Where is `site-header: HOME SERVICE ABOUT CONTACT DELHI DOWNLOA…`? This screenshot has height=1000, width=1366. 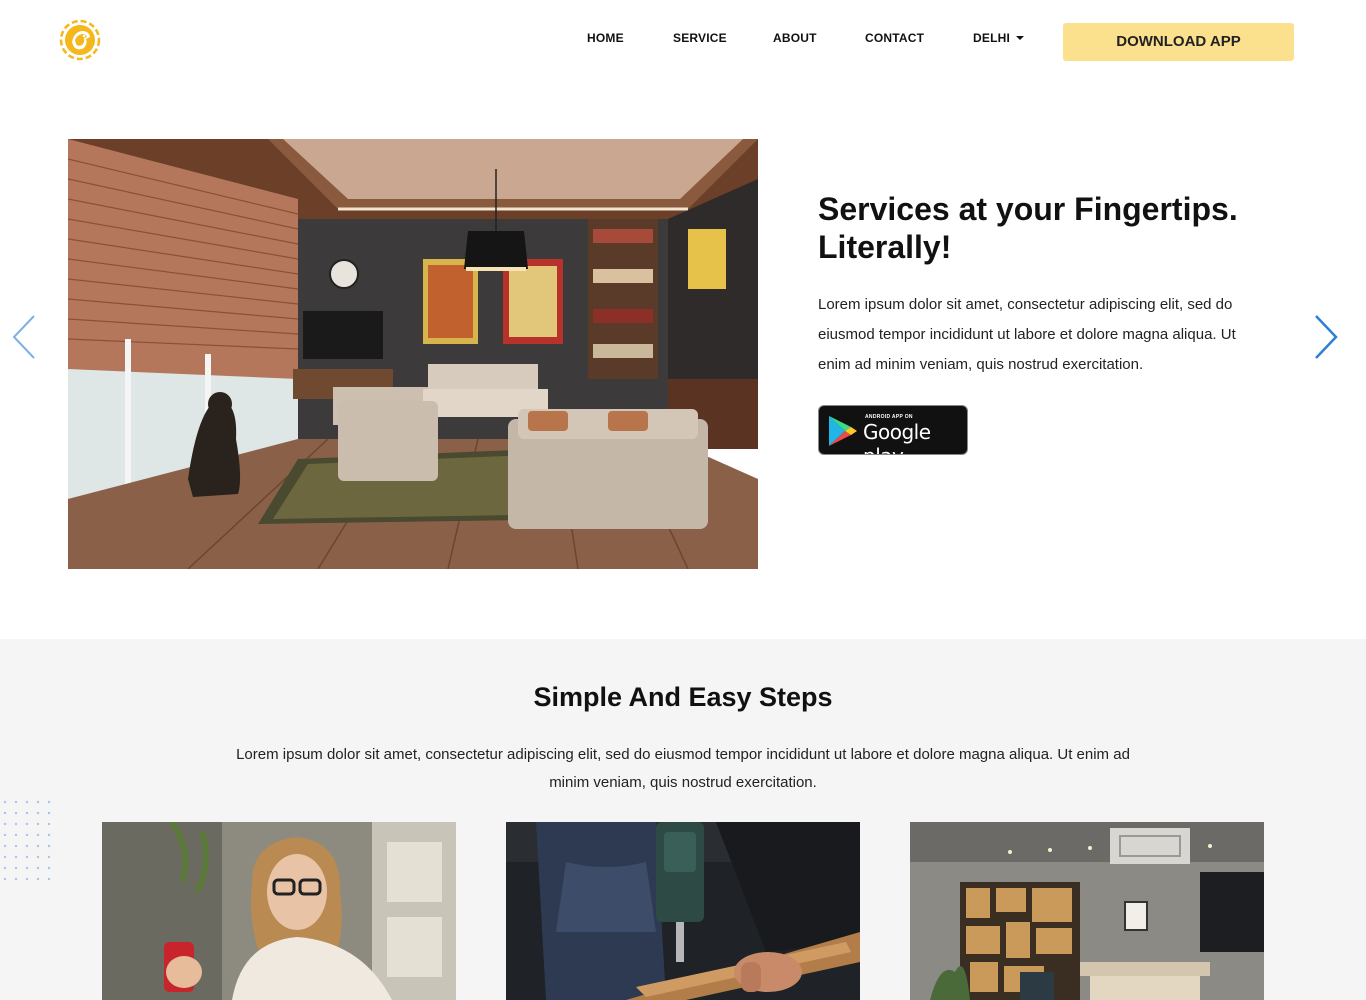
site-header: HOME SERVICE ABOUT CONTACT DELHI DOWNLOA… is located at coordinates (683, 41).